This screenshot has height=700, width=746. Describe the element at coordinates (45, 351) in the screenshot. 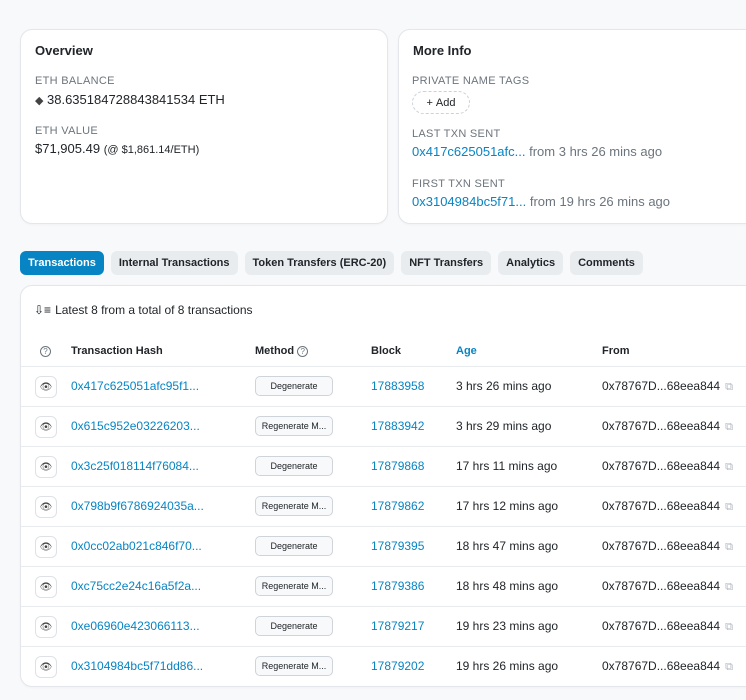

I see `question-circle-icon: ?` at that location.